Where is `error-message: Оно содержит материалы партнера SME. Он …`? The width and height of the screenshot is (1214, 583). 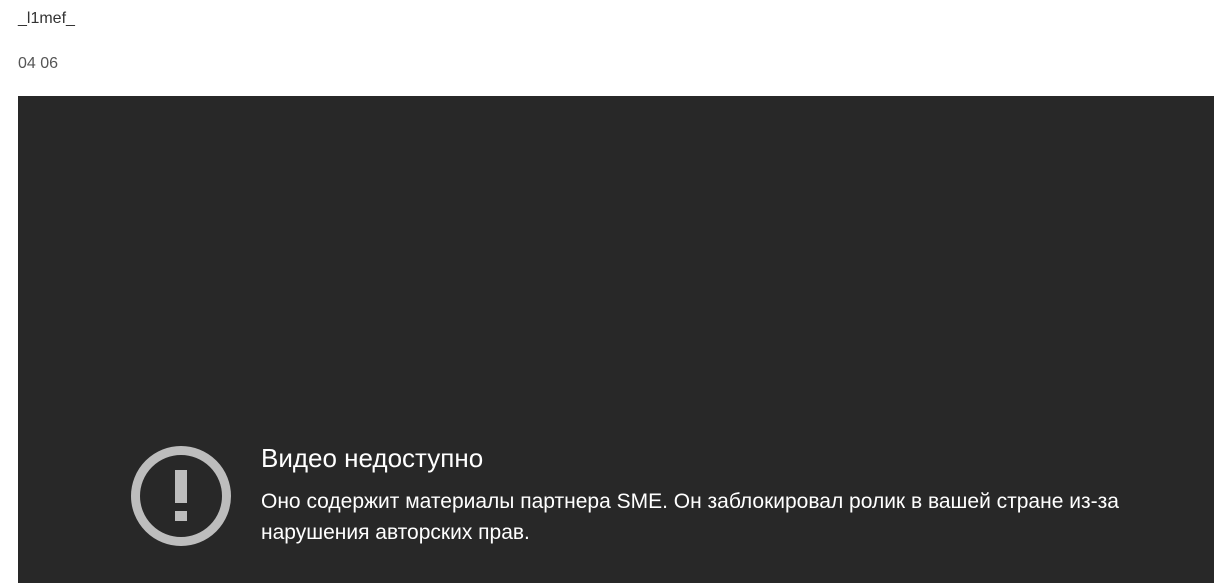
error-message: Оно содержит материалы партнера SME. Он … is located at coordinates (690, 517).